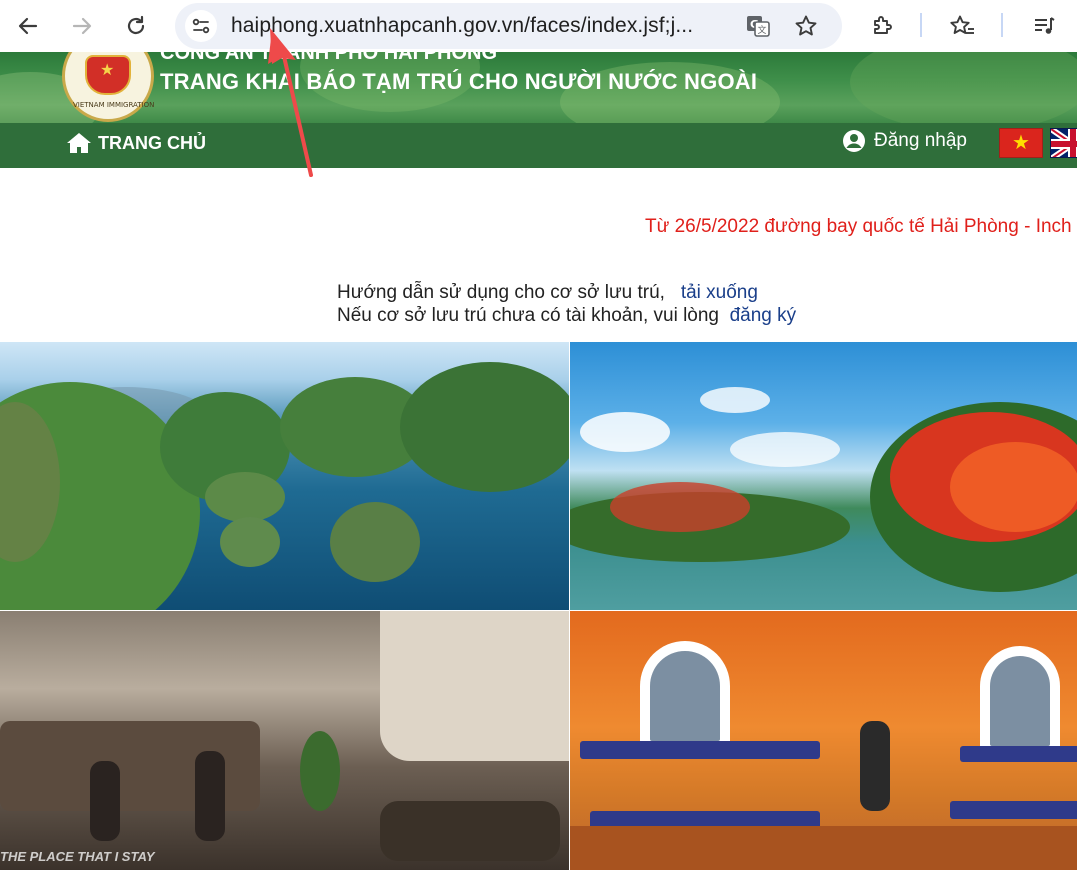  I want to click on arrow-right-icon, so click(82, 26).